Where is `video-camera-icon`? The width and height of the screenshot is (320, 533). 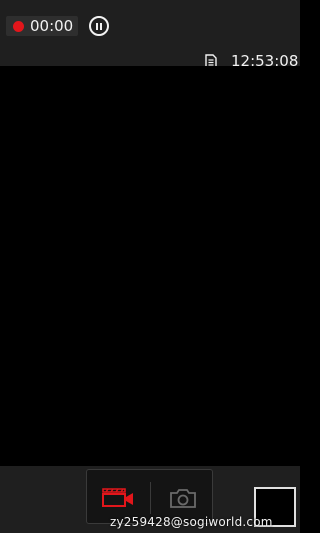 video-camera-icon is located at coordinates (118, 497).